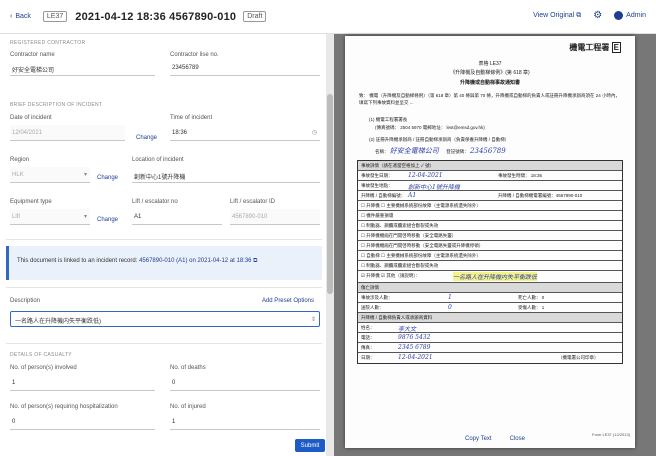 This screenshot has width=656, height=456. I want to click on page-title: 2021-04-12 18:36 4567890-010, so click(156, 16).